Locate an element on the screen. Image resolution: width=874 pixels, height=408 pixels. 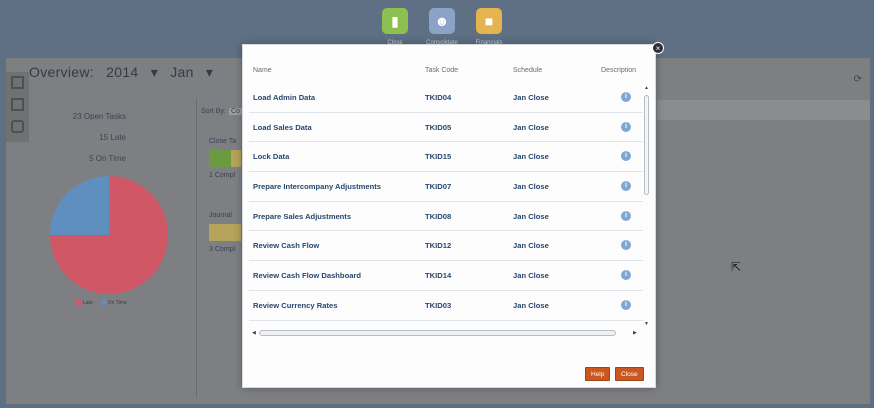
close-tasks-label: Close Ta is located at coordinates (223, 141).